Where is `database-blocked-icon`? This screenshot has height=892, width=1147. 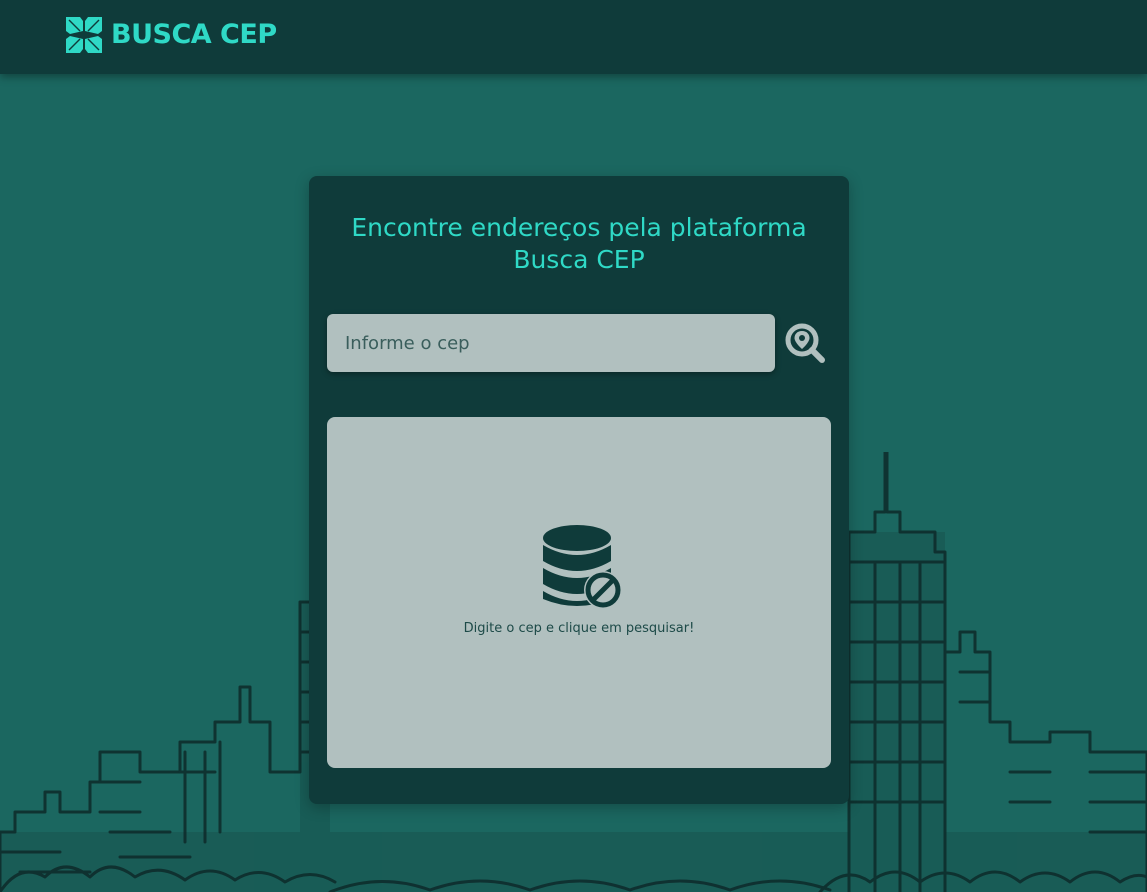
database-blocked-icon is located at coordinates (584, 570).